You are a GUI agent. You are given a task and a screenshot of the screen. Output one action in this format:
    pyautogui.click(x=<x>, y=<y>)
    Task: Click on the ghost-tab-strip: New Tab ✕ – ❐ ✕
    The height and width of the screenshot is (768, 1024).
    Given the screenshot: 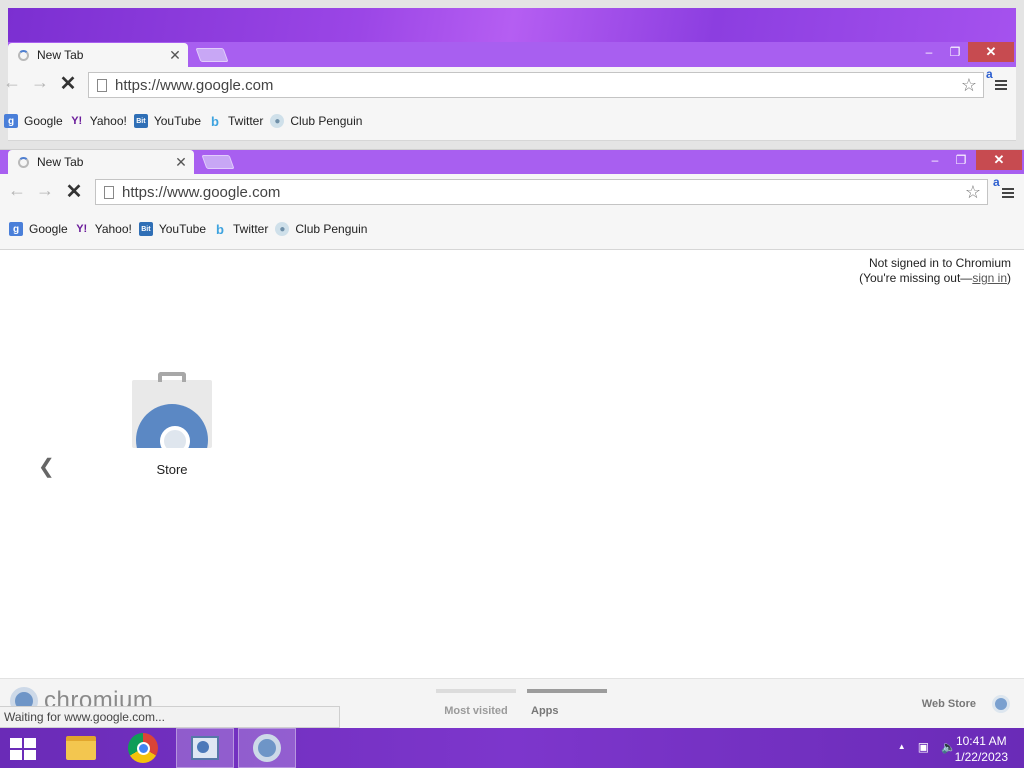 What is the action you would take?
    pyautogui.click(x=512, y=54)
    